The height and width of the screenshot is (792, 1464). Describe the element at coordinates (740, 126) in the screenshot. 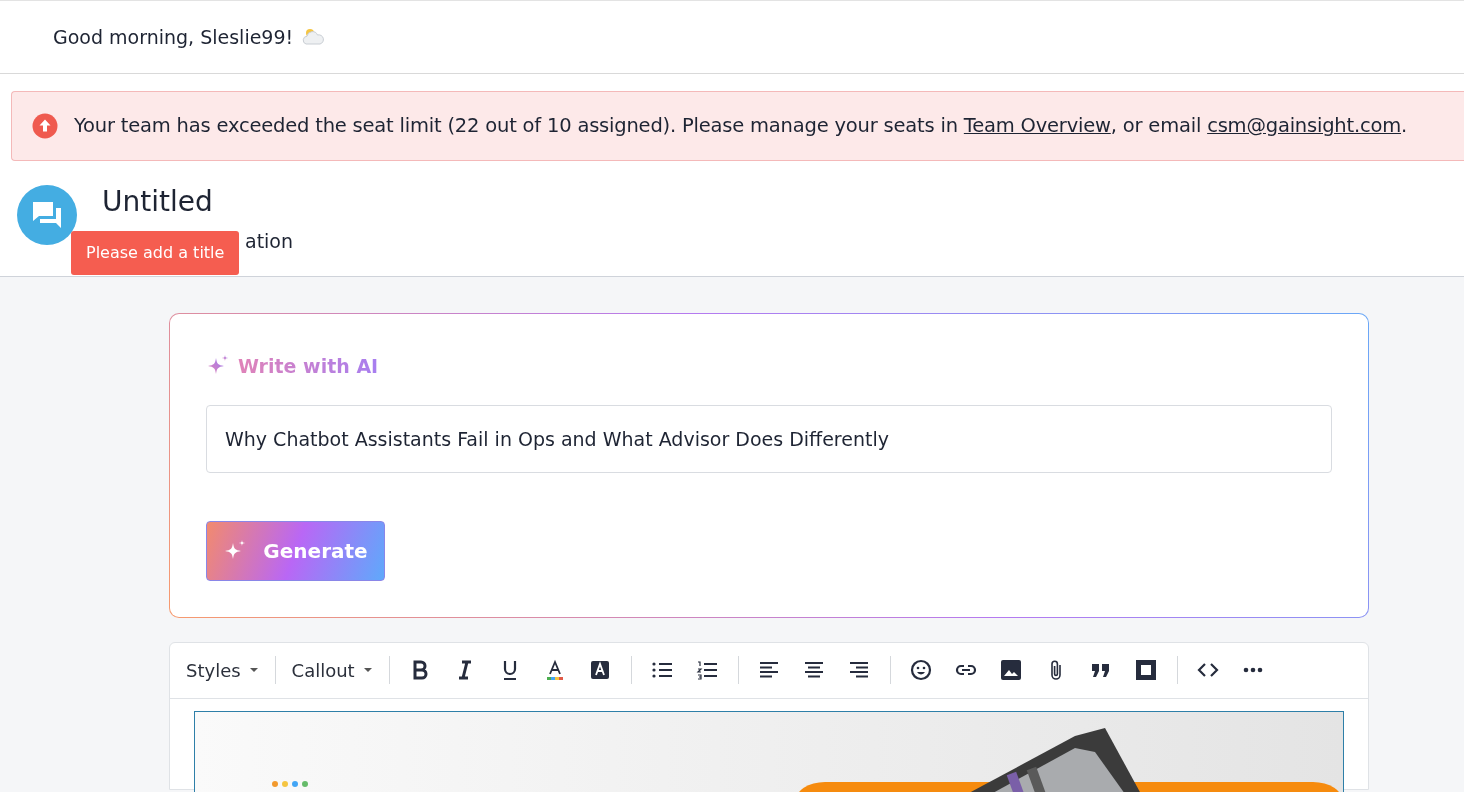

I see `alert-message: Your team has exceeded the seat limit (22 out of 10 assigned). Please manage your seats in Team Overview, or email csm@gainsight.com.` at that location.